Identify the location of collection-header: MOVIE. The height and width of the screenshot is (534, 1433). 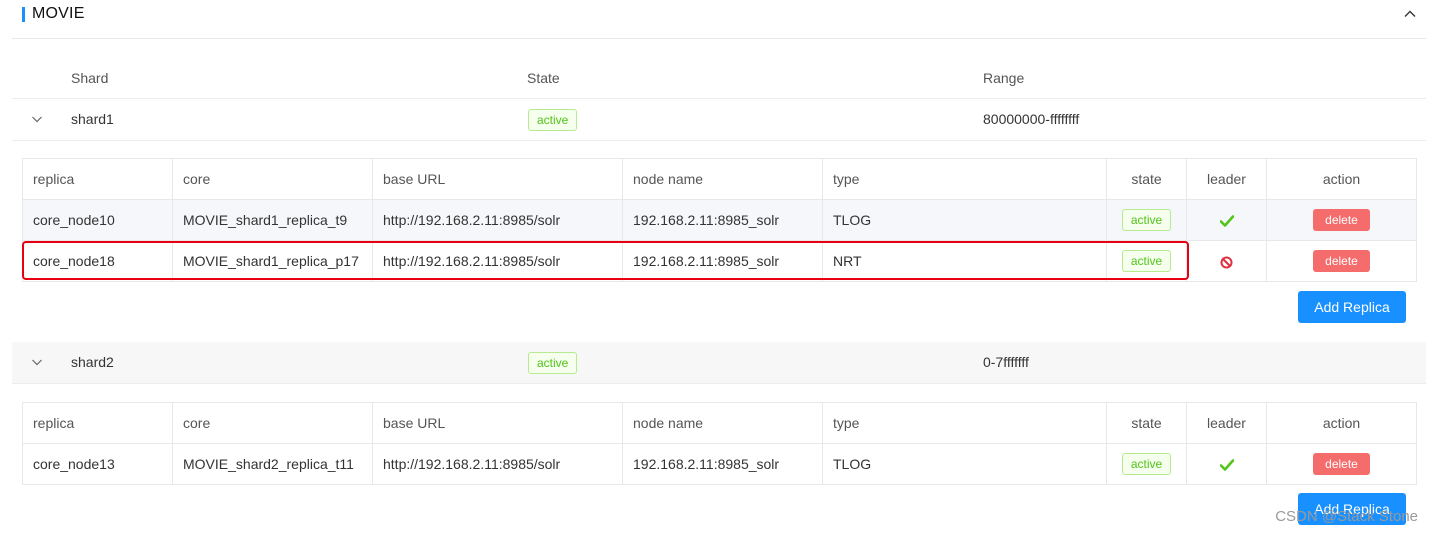
(719, 19).